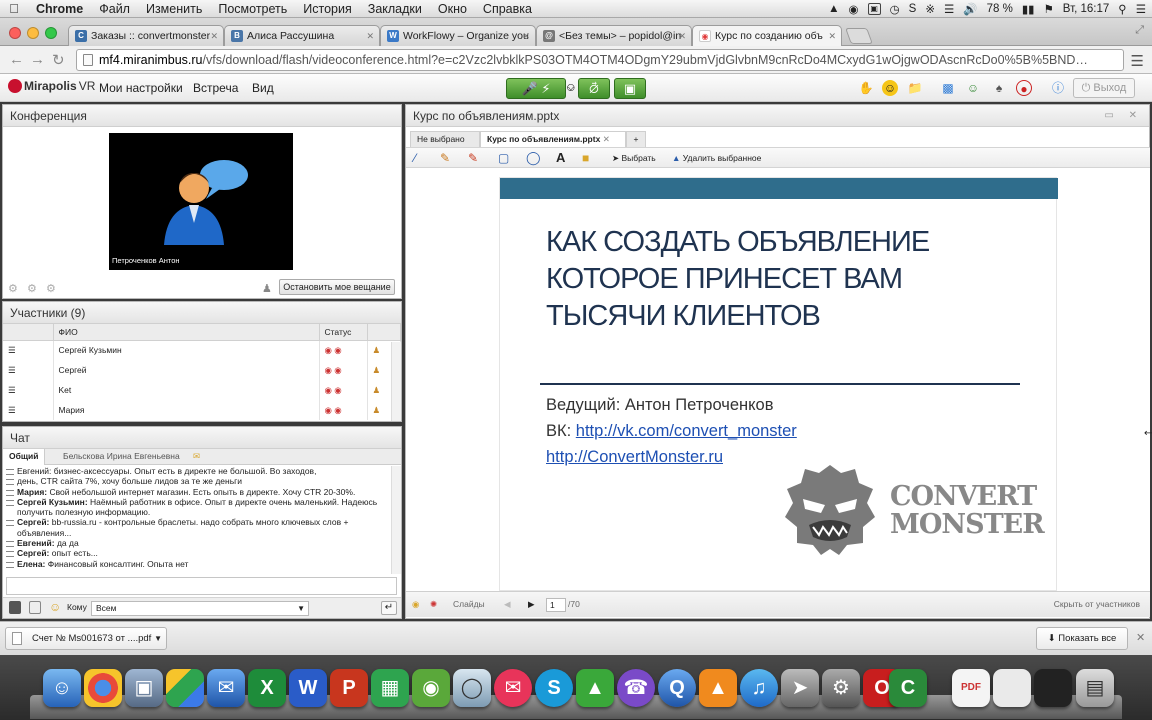 This screenshot has height=720, width=1152. I want to click on document-stack-icon, so click(1012, 688).